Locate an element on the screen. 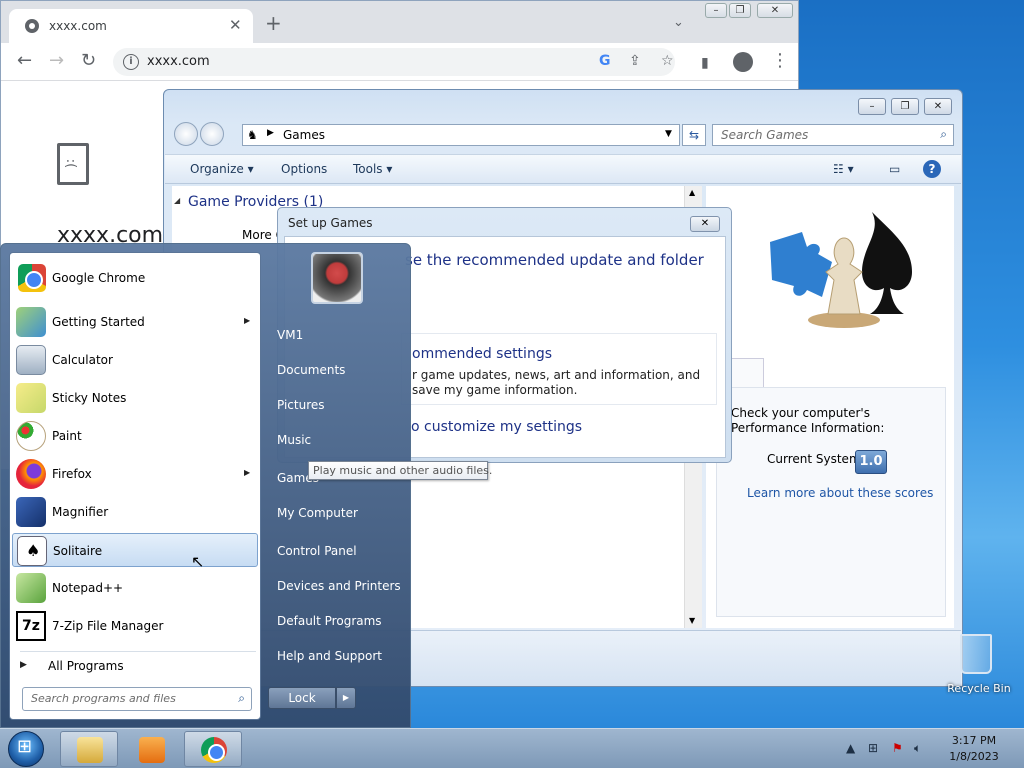  tooltip: Play music and other audio files. is located at coordinates (400, 470).